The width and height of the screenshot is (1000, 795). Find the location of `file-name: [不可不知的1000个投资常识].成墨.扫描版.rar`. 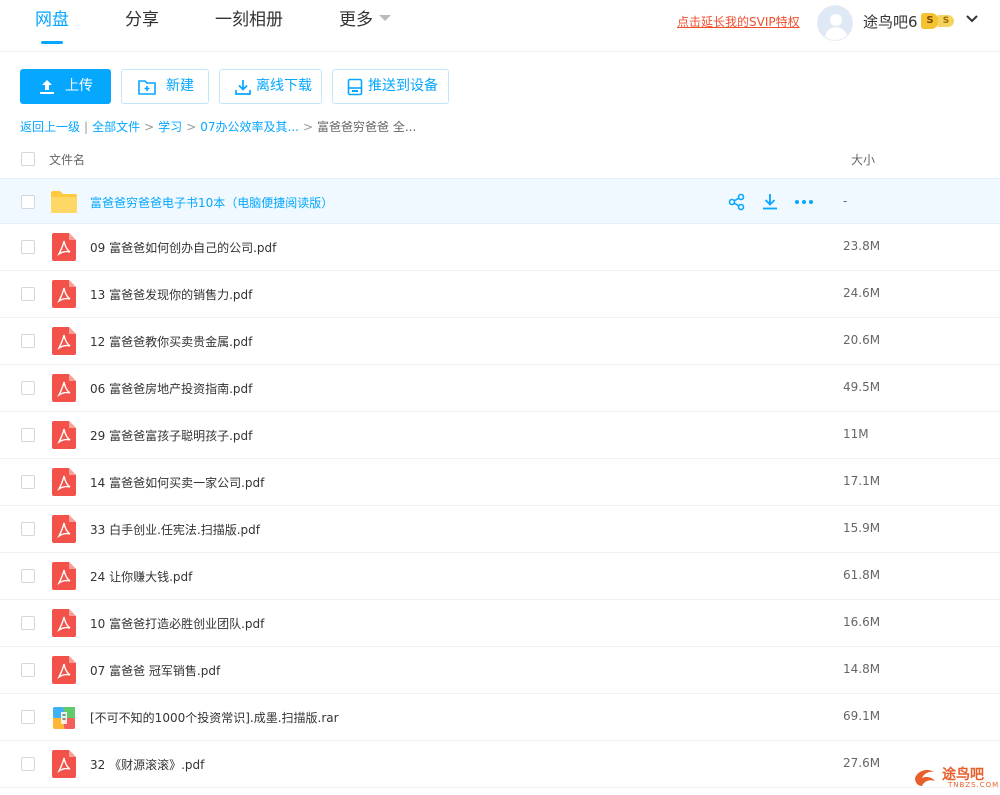

file-name: [不可不知的1000个投资常识].成墨.扫描版.rar is located at coordinates (214, 717).